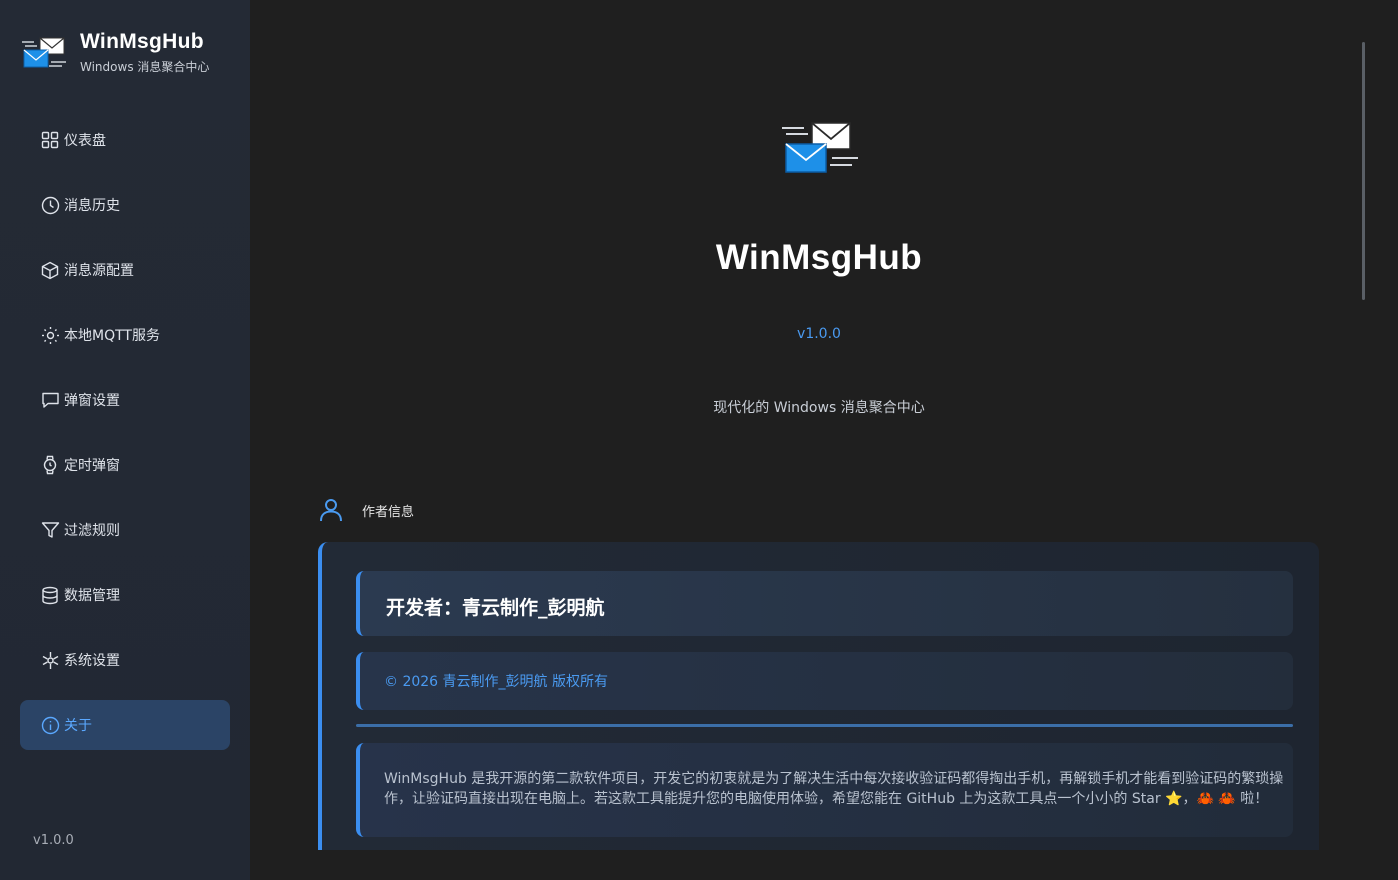 The height and width of the screenshot is (880, 1398). I want to click on sidebar-item-history: 消息历史, so click(125, 205).